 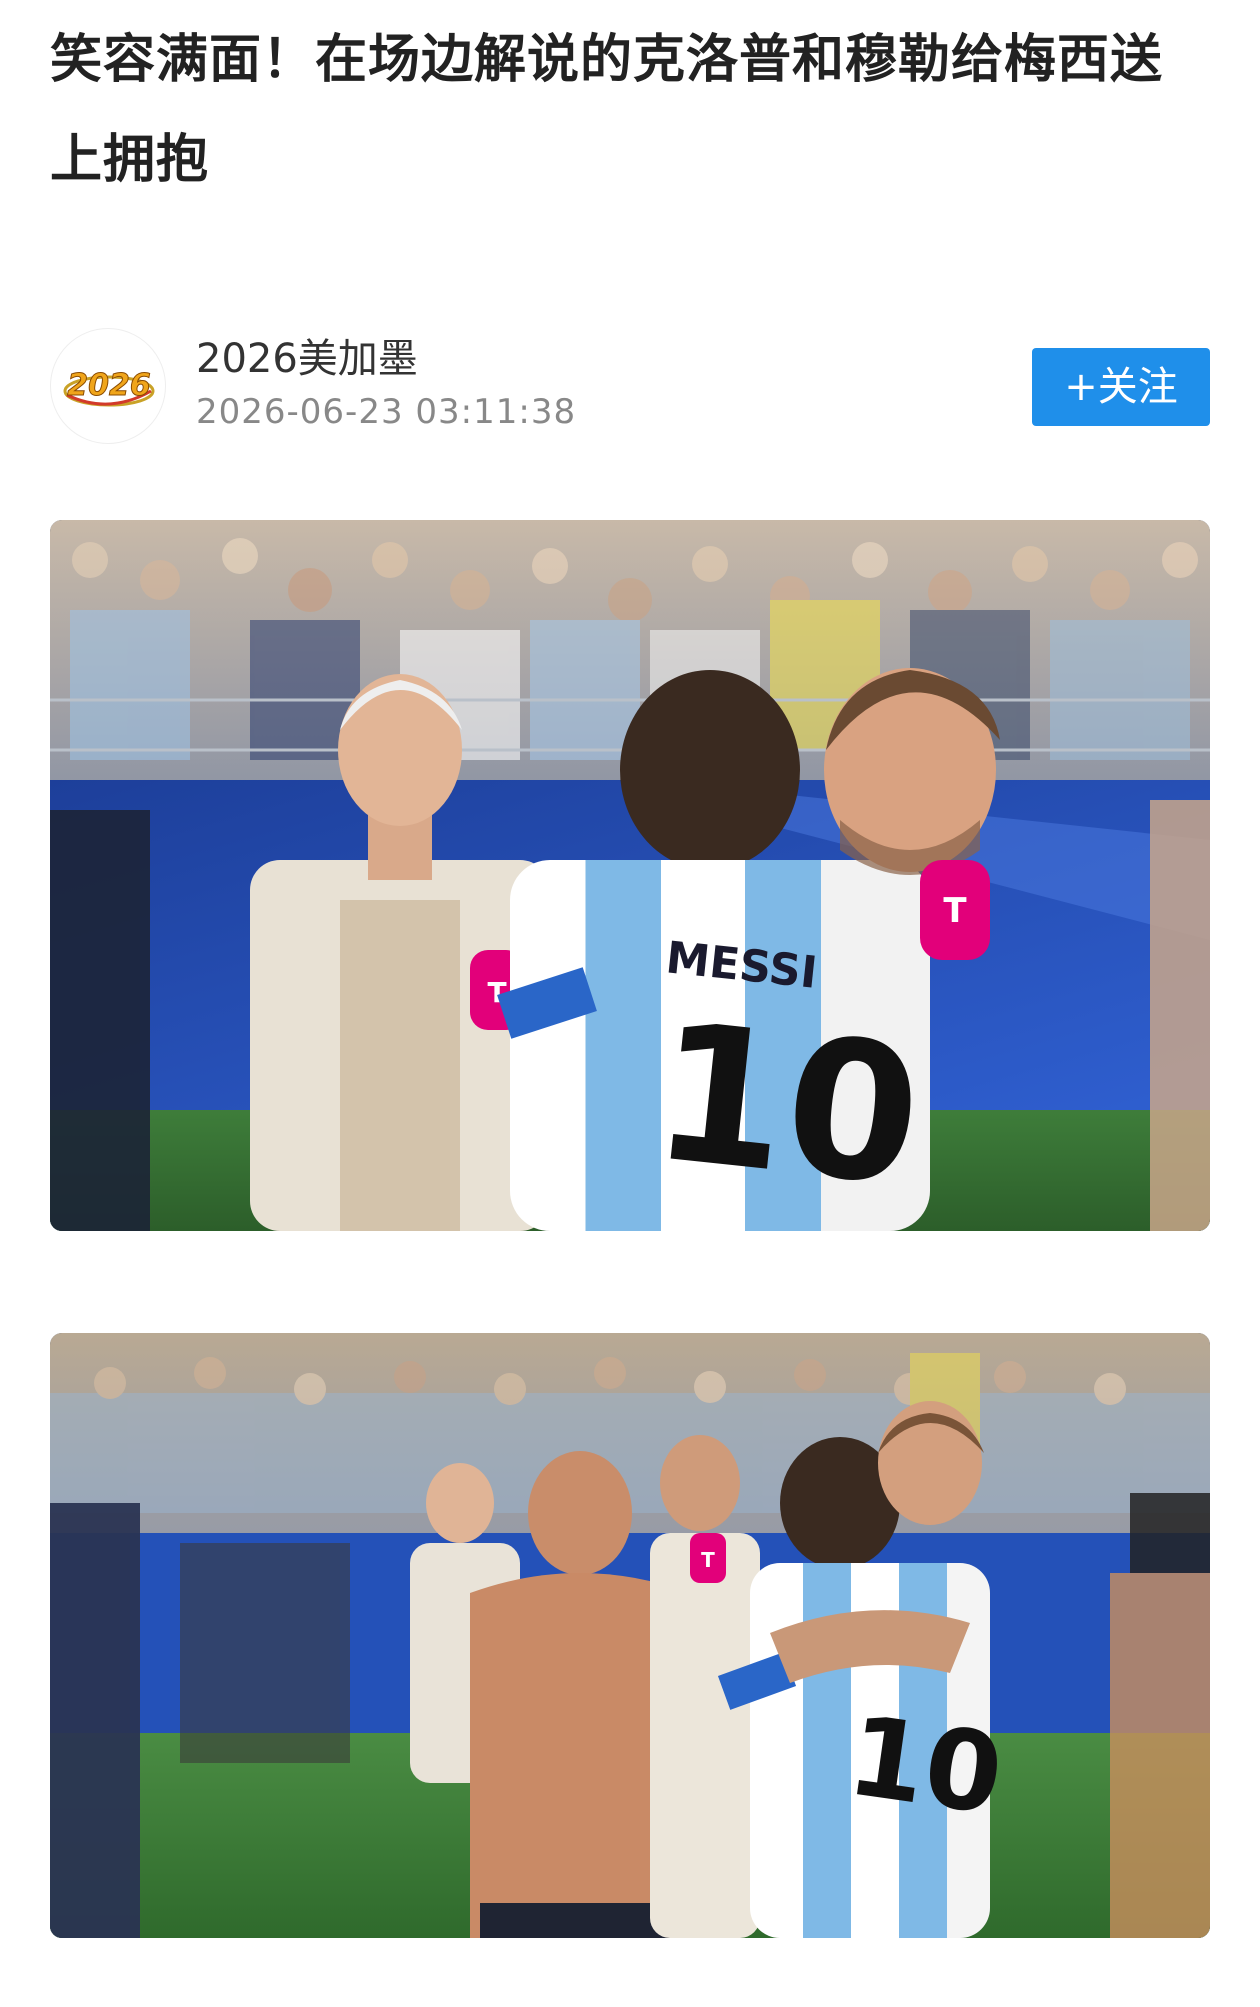 What do you see at coordinates (630, 388) in the screenshot?
I see `author-bar: 2026 2026美加墨 2026-06-23 03:11:38 +关注` at bounding box center [630, 388].